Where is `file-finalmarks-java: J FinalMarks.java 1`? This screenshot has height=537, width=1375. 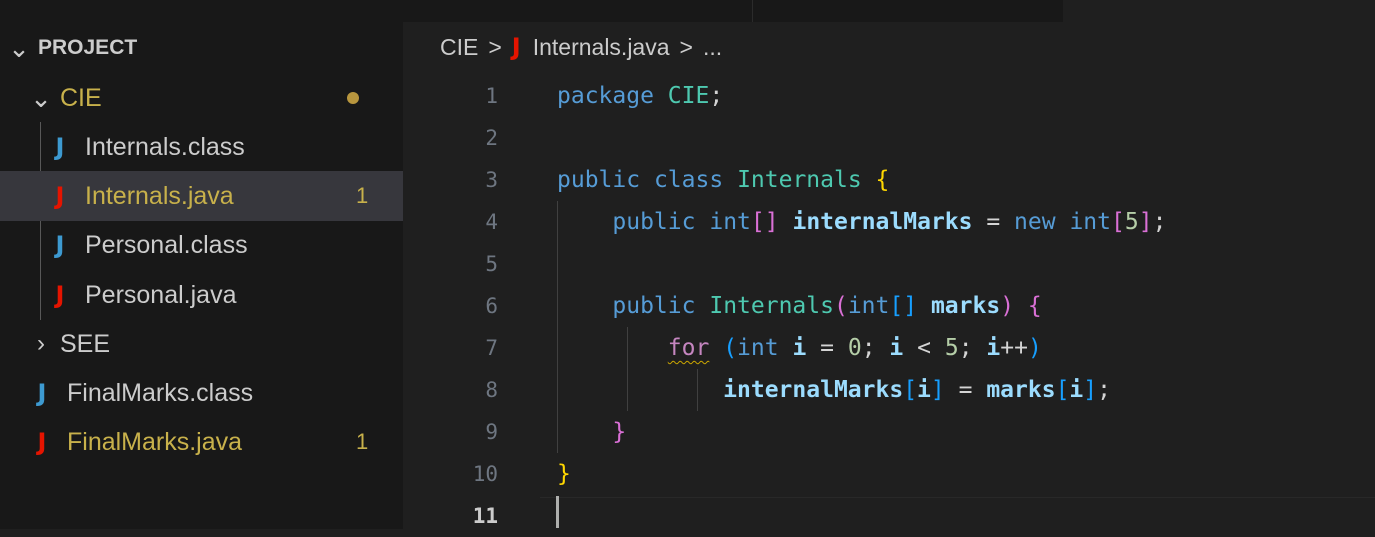 file-finalmarks-java: J FinalMarks.java 1 is located at coordinates (201, 442).